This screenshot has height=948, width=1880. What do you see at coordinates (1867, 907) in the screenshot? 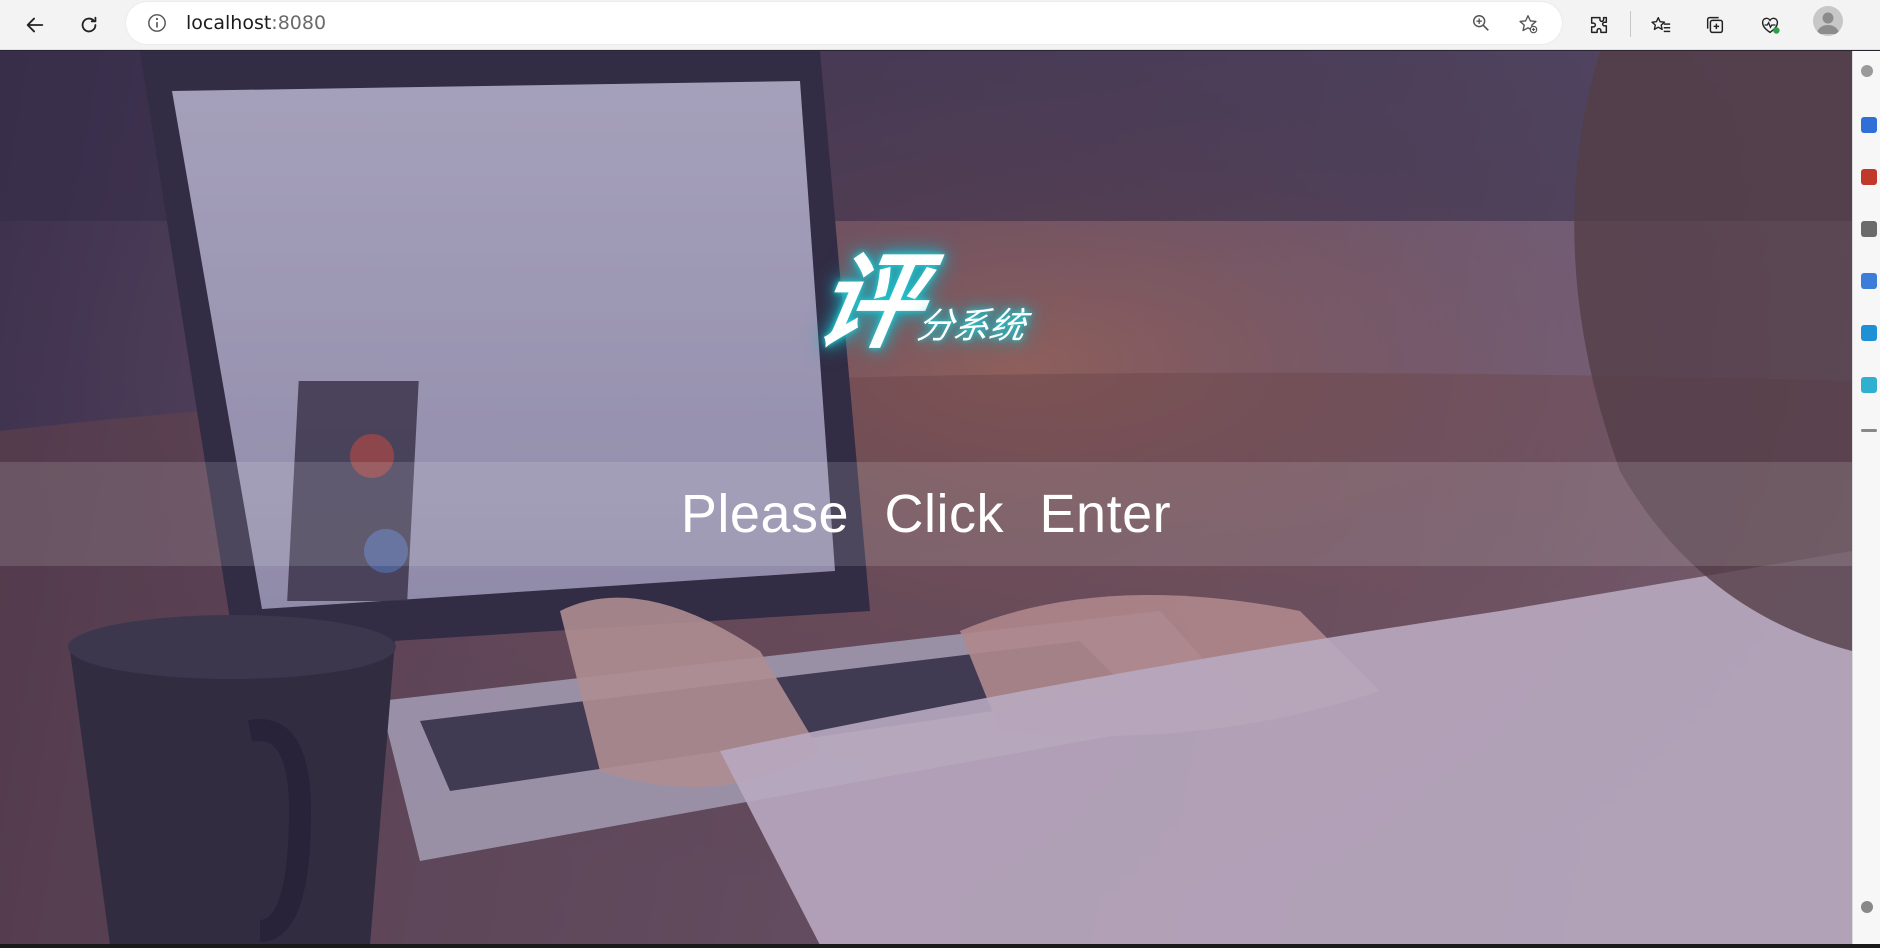
I see `settings-icon` at bounding box center [1867, 907].